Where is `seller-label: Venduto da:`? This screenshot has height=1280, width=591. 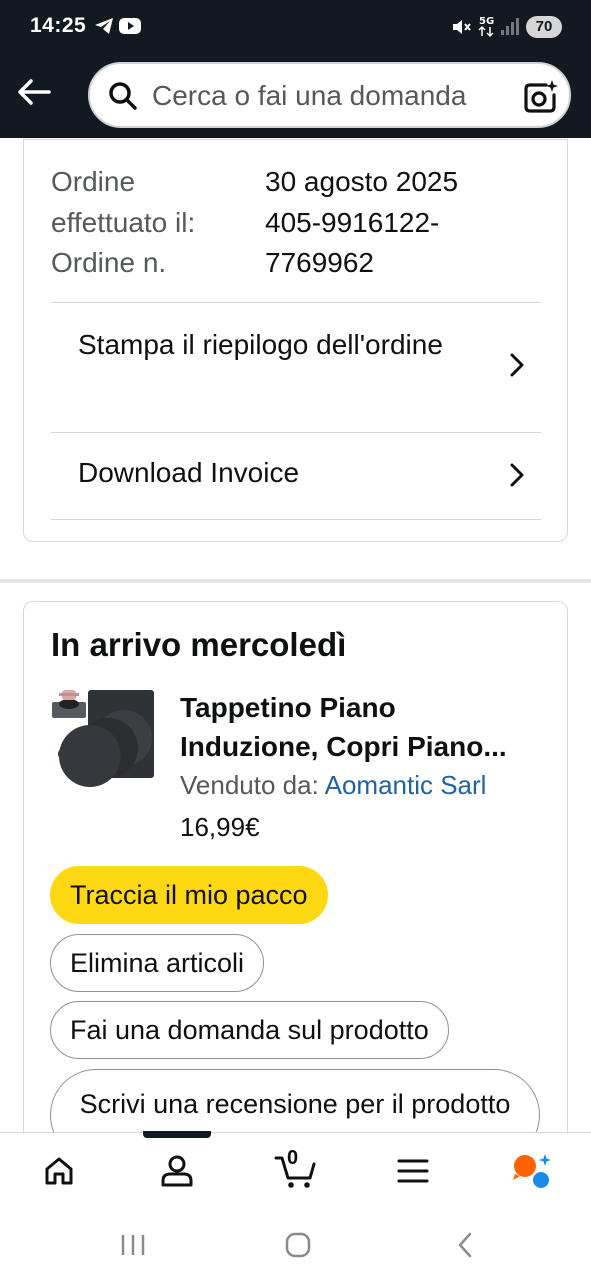
seller-label: Venduto da: is located at coordinates (249, 785).